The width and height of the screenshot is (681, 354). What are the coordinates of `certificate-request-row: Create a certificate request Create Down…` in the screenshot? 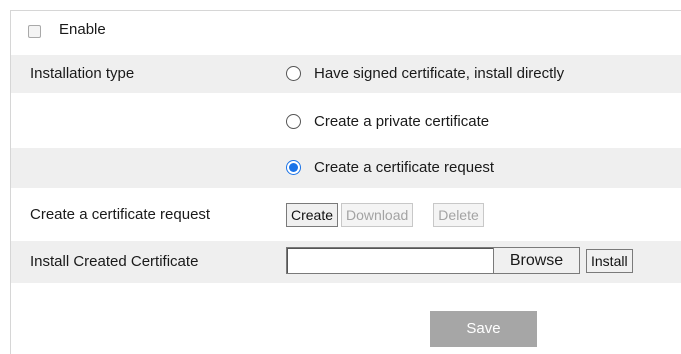 It's located at (346, 215).